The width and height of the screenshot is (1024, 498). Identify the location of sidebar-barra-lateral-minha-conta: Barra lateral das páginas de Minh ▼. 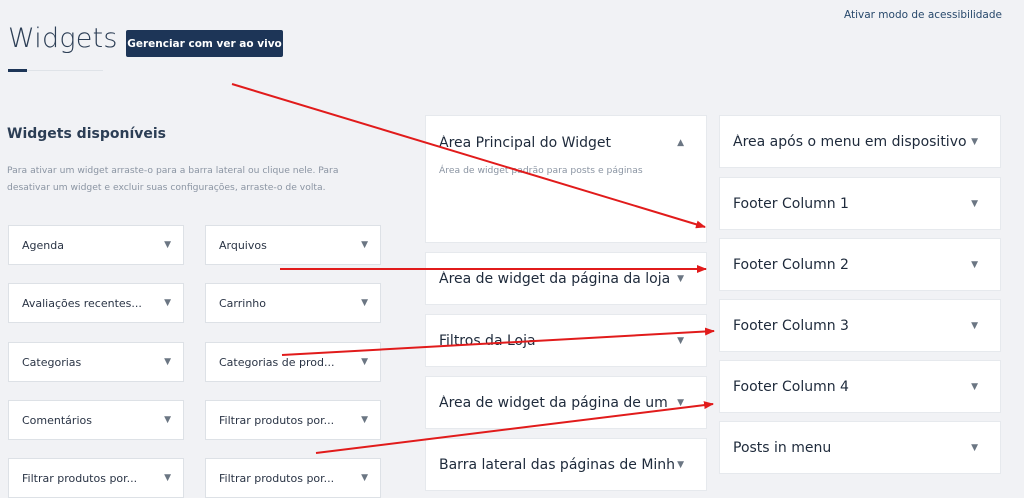
(566, 464).